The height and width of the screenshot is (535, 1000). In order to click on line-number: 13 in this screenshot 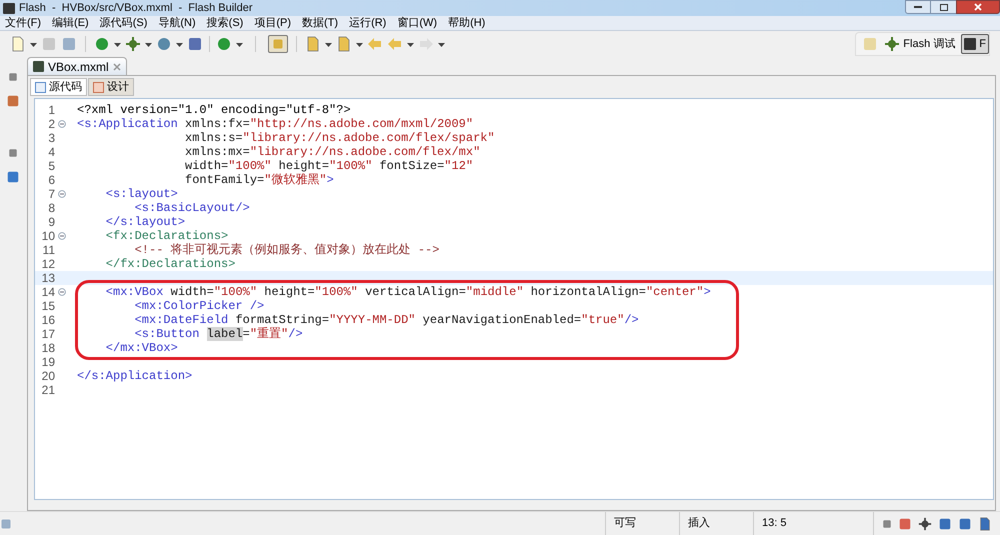, I will do `click(47, 278)`.